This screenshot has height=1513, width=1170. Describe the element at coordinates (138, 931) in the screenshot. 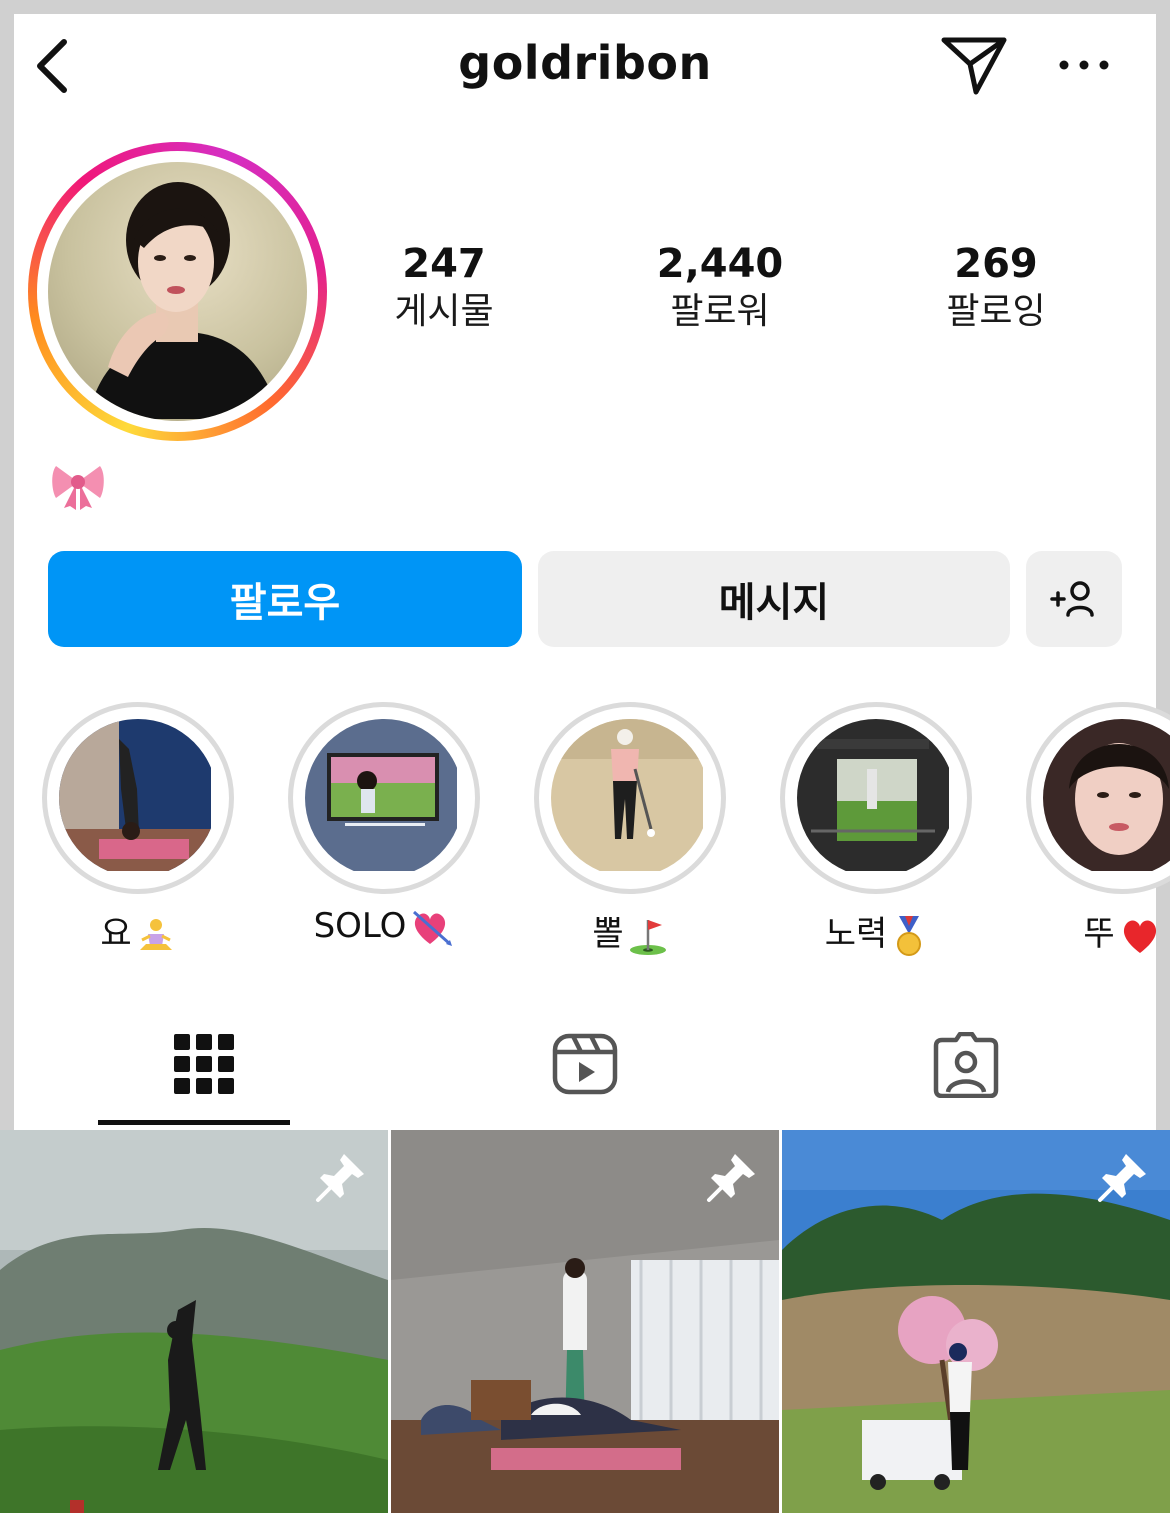

I see `highlight-label: 요` at that location.